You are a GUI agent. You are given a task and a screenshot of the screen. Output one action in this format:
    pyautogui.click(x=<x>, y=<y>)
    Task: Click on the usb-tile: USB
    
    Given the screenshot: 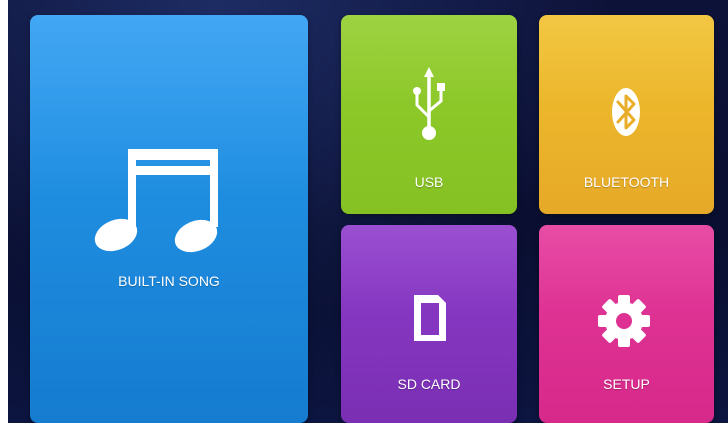 What is the action you would take?
    pyautogui.click(x=429, y=114)
    